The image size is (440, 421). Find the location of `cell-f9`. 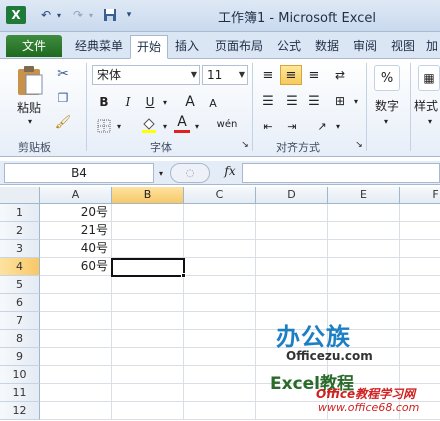

cell-f9 is located at coordinates (420, 357).